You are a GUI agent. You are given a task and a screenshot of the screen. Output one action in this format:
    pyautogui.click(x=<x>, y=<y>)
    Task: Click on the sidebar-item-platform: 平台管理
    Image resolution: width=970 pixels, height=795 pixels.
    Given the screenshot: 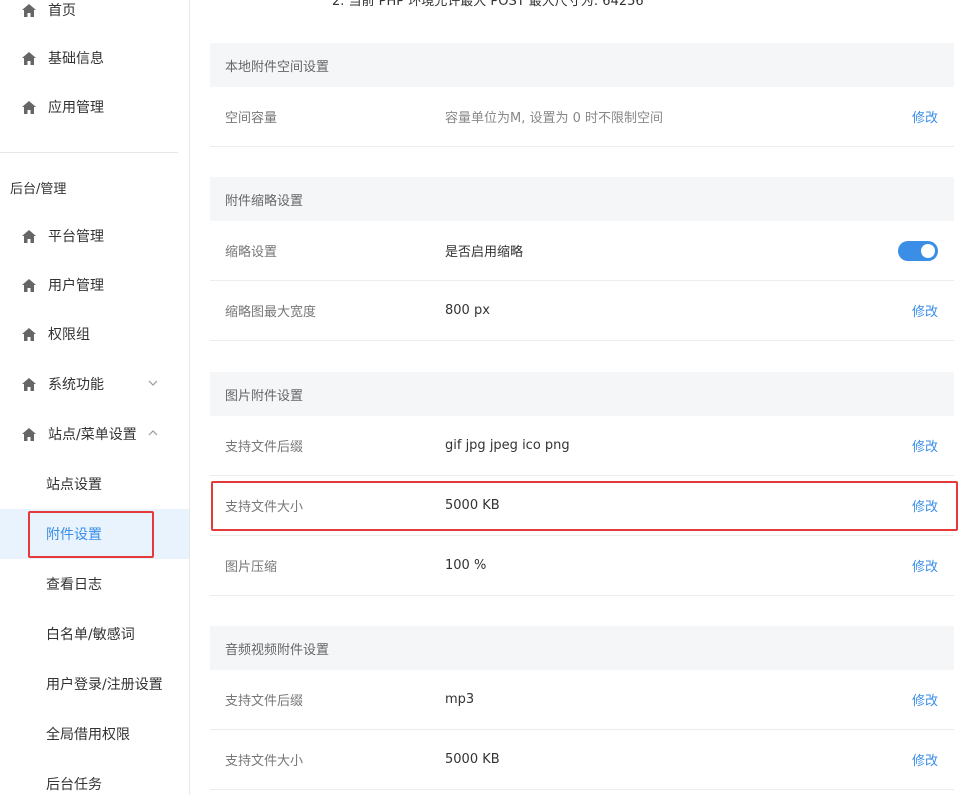 What is the action you would take?
    pyautogui.click(x=94, y=236)
    